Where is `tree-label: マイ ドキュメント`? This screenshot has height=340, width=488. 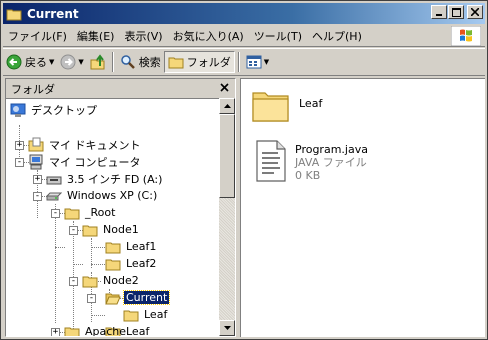
tree-label: マイ ドキュメント is located at coordinates (95, 145).